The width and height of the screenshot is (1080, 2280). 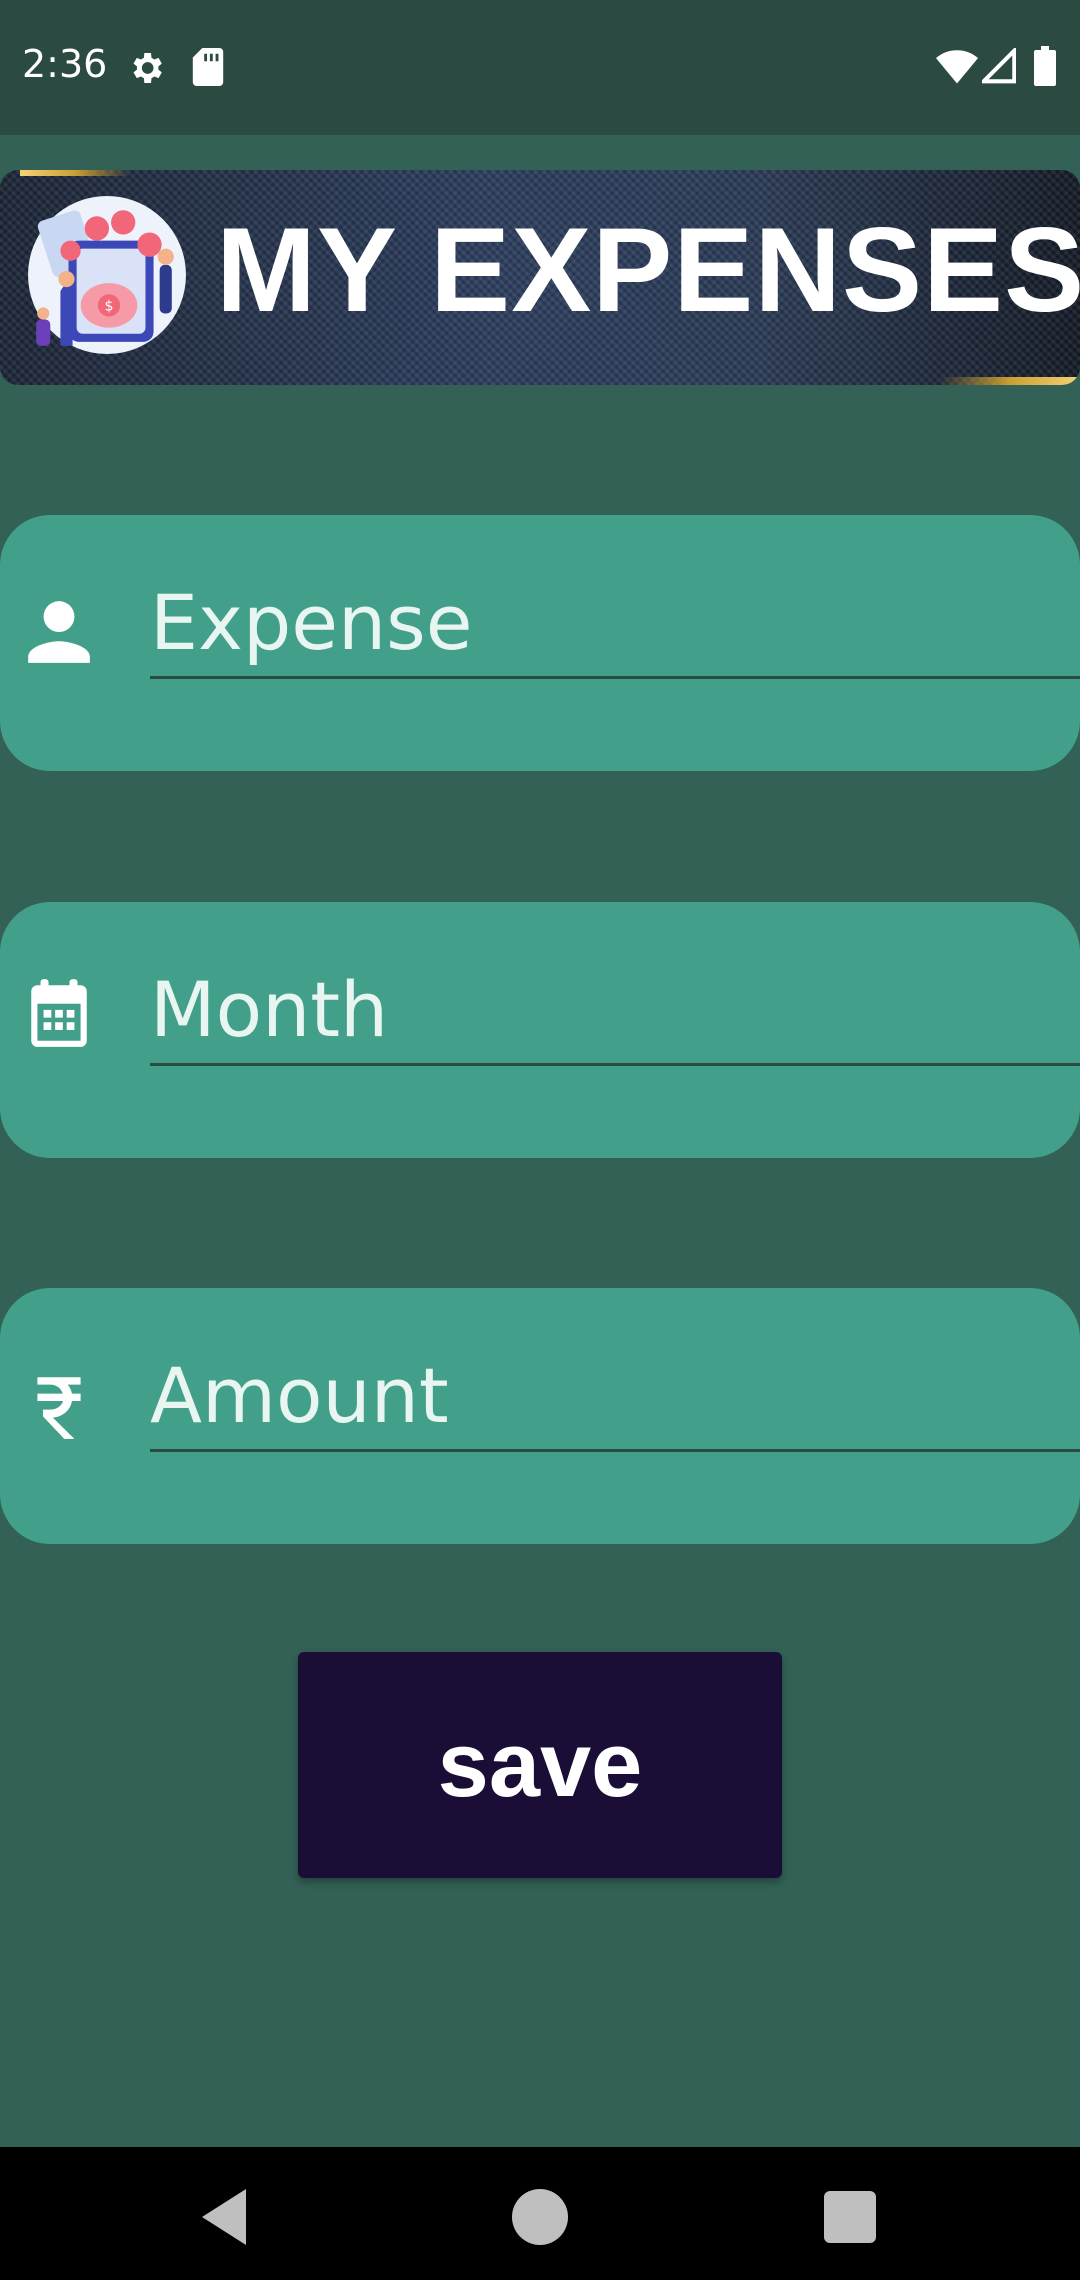 What do you see at coordinates (540, 2217) in the screenshot?
I see `home-icon` at bounding box center [540, 2217].